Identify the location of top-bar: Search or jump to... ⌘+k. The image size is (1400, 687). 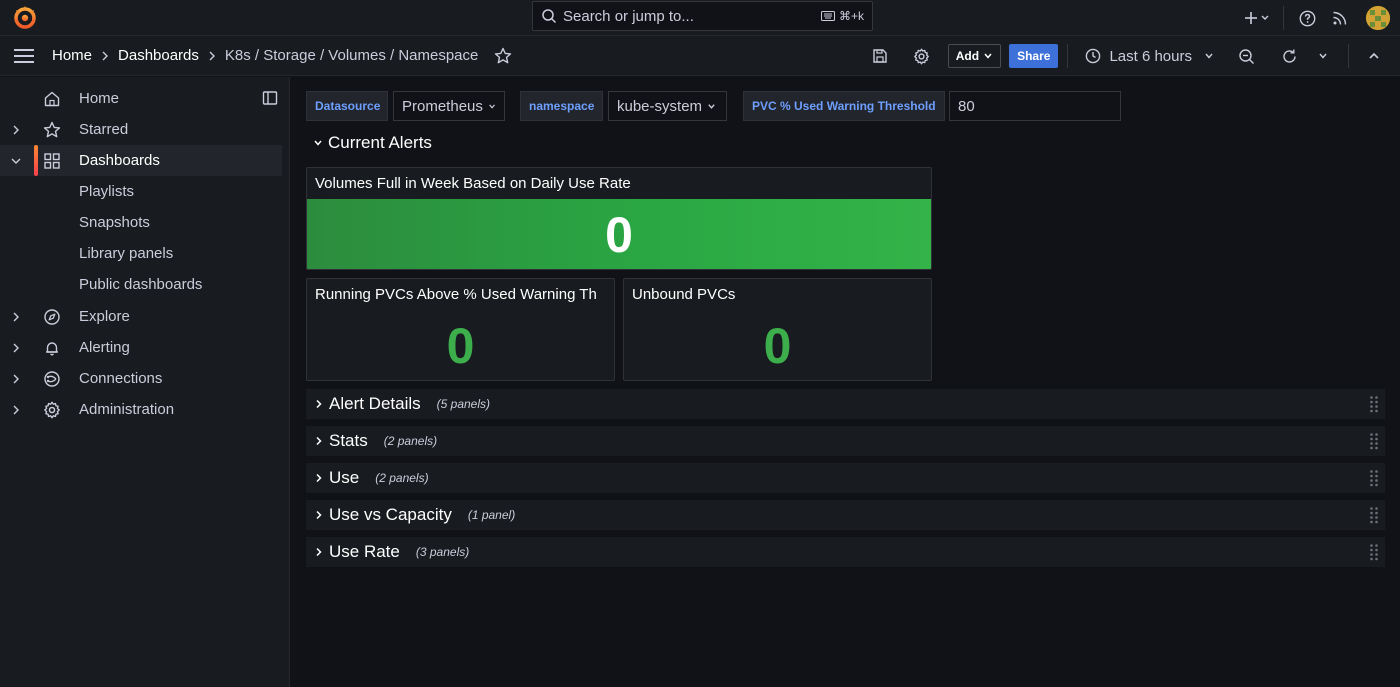
(700, 18).